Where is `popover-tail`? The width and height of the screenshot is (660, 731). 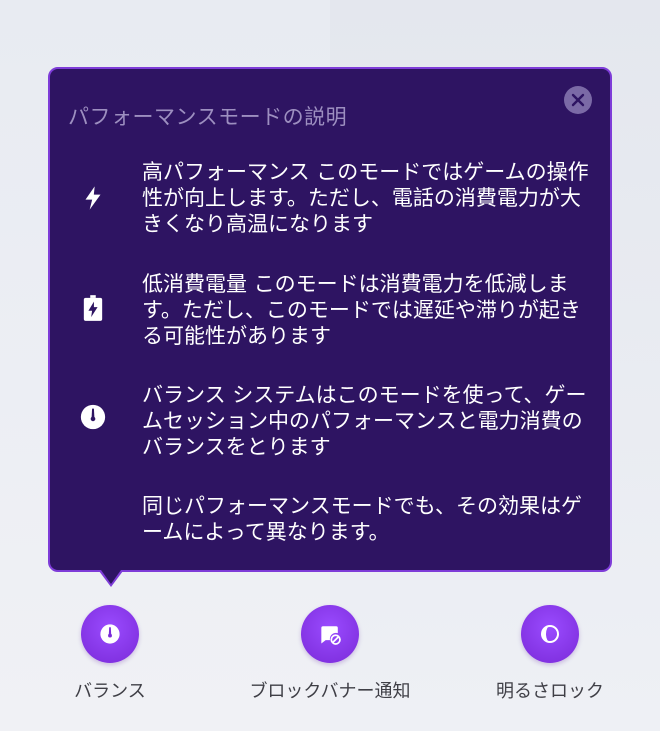
popover-tail is located at coordinates (111, 577).